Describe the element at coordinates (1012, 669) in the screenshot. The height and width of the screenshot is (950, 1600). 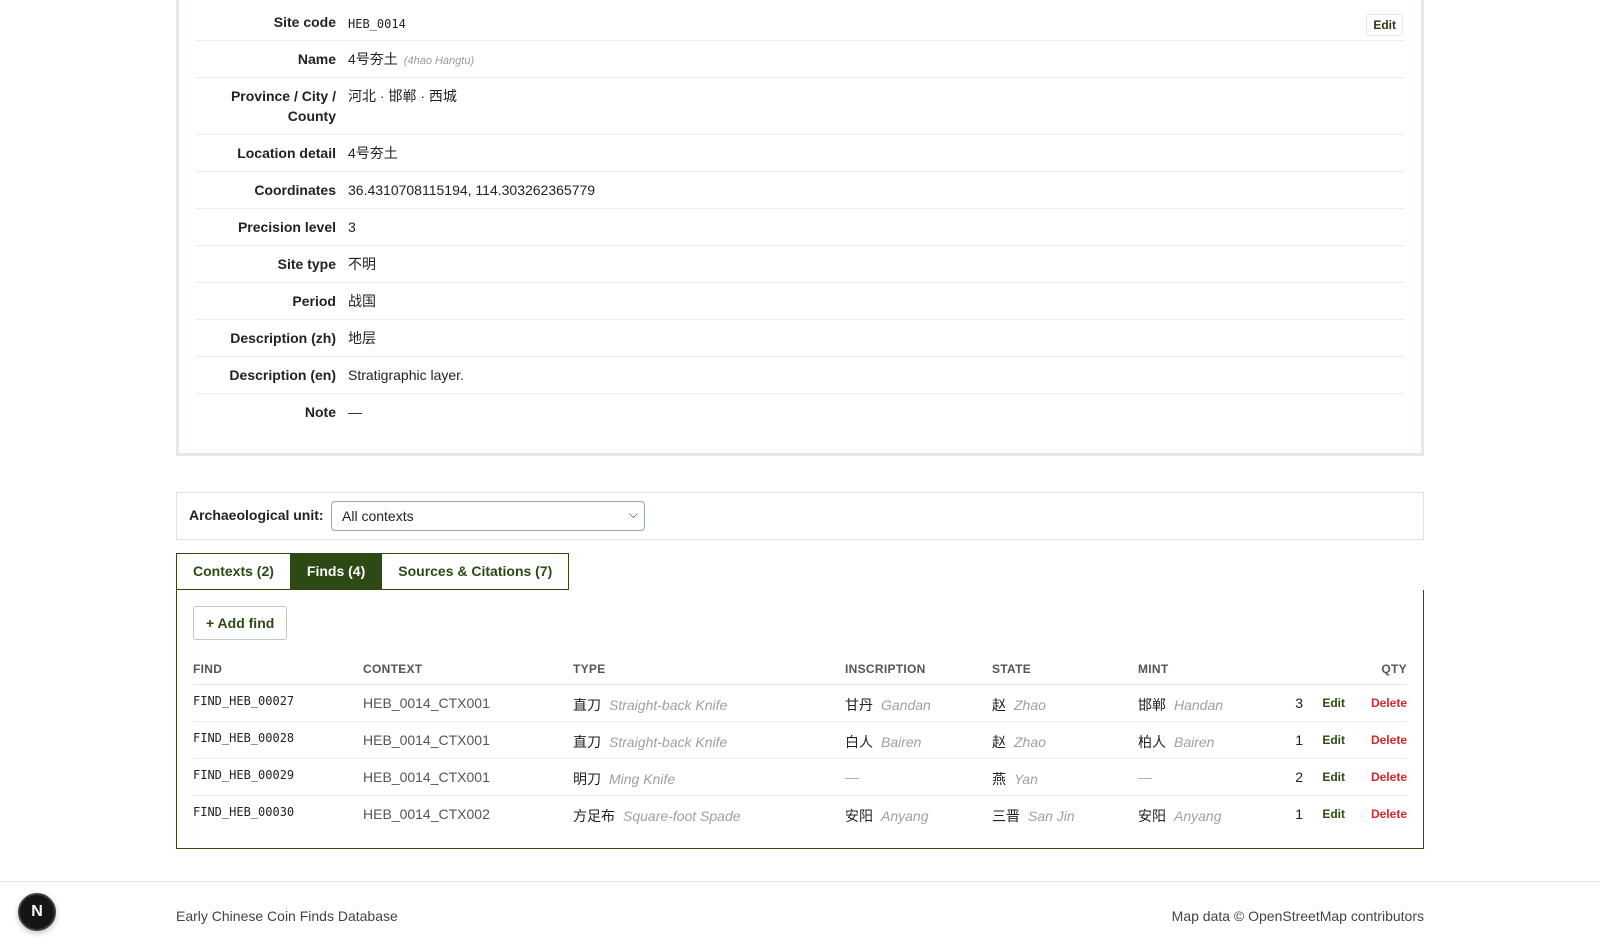
I see `column-header-state: STATE` at that location.